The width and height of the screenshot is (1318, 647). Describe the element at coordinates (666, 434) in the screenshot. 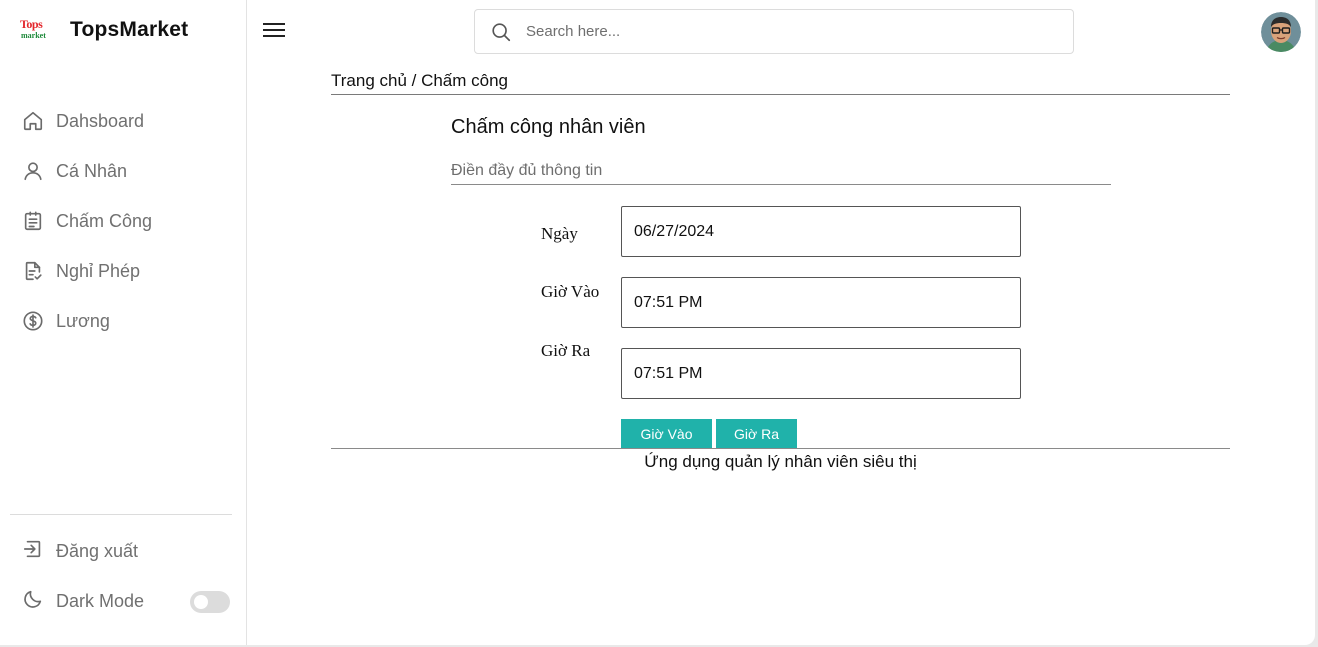

I see `check-in-button: Giờ Vào` at that location.